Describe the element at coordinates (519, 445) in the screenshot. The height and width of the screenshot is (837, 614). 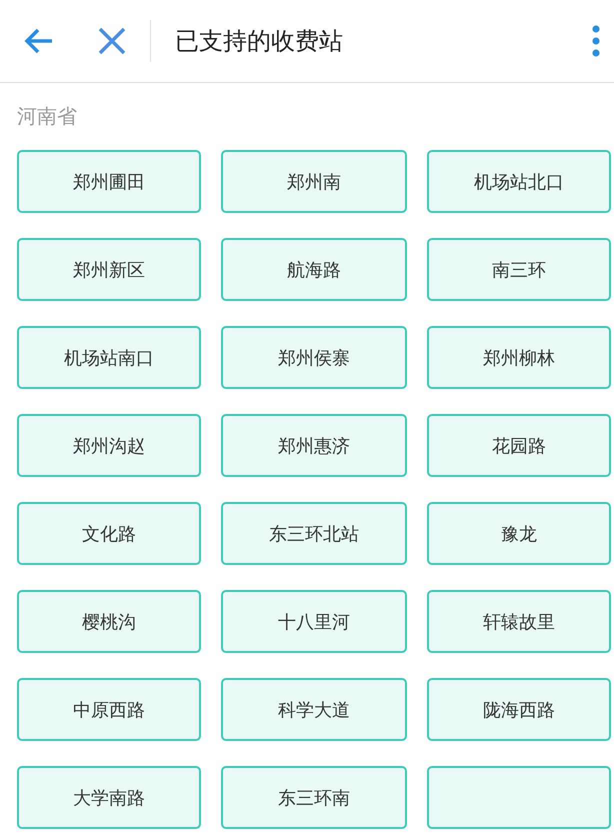
I see `station-button: 花园路` at that location.